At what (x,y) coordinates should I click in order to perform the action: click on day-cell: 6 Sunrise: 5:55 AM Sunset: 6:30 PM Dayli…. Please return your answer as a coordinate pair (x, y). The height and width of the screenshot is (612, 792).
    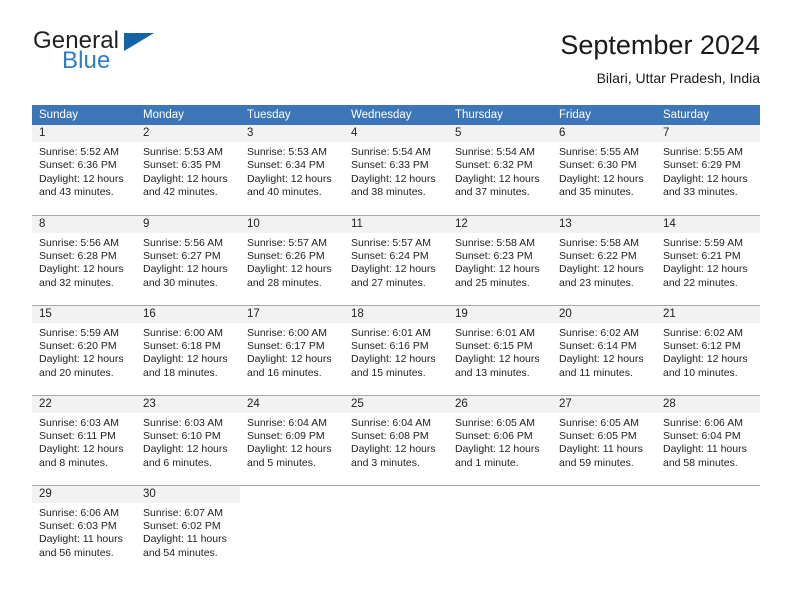
    Looking at the image, I should click on (604, 170).